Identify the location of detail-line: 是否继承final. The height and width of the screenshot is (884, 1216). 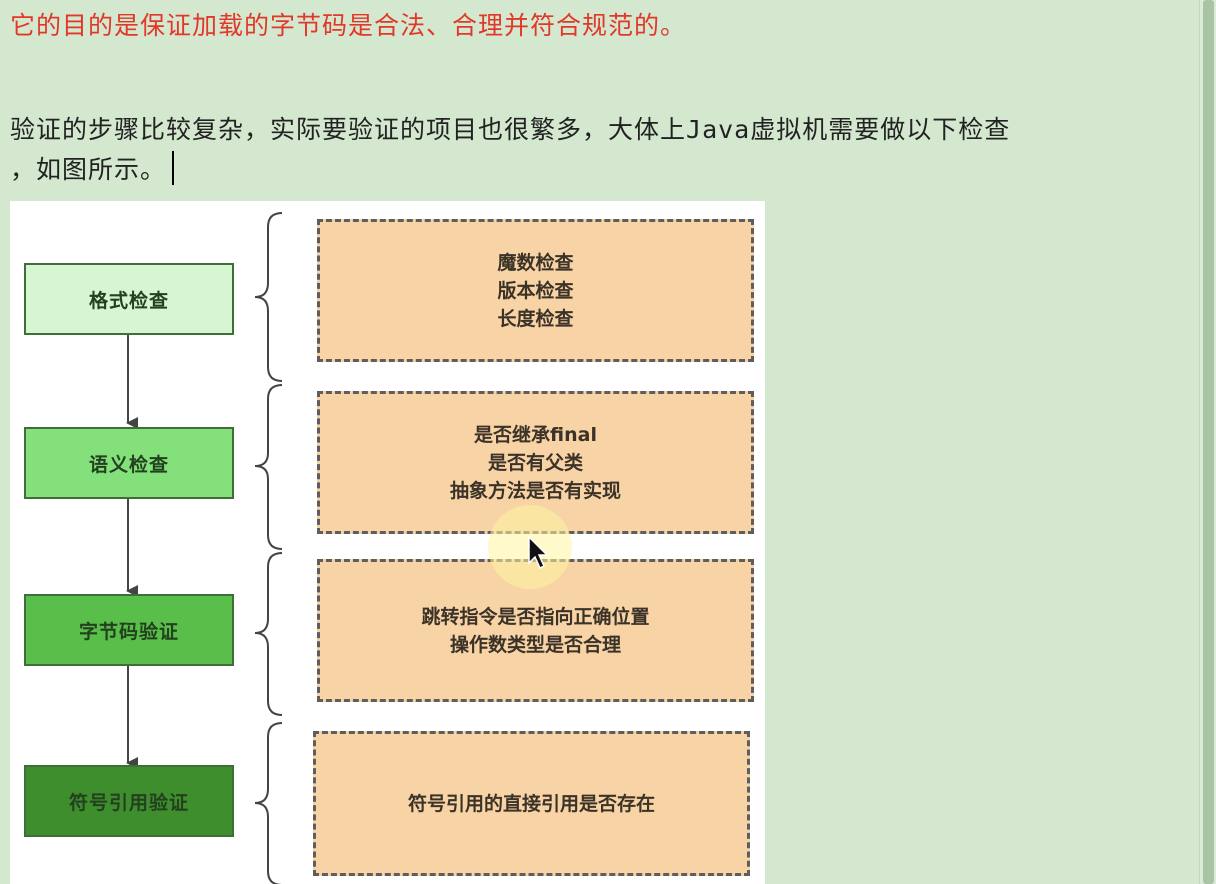
(535, 434).